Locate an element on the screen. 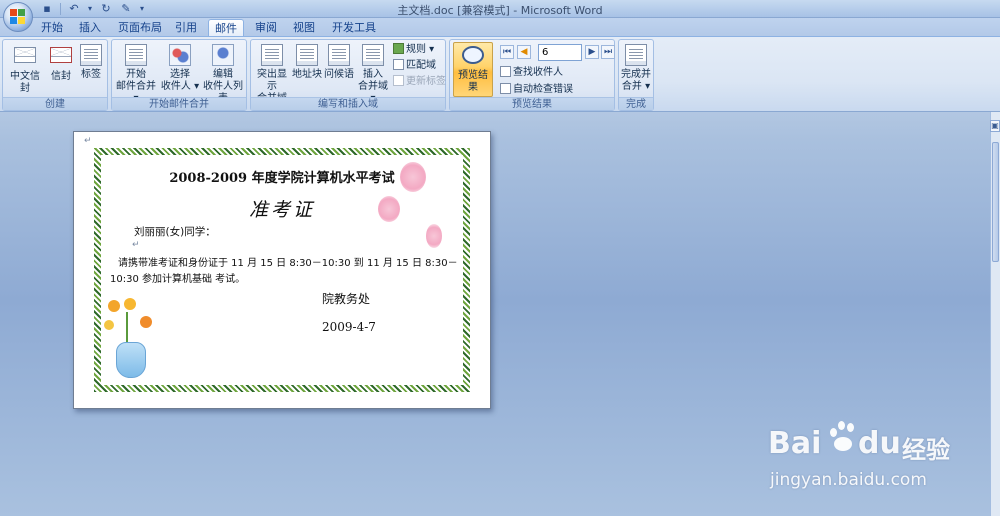 Image resolution: width=1000 pixels, height=516 pixels. tab-page-layout: 页面布局 is located at coordinates (140, 27).